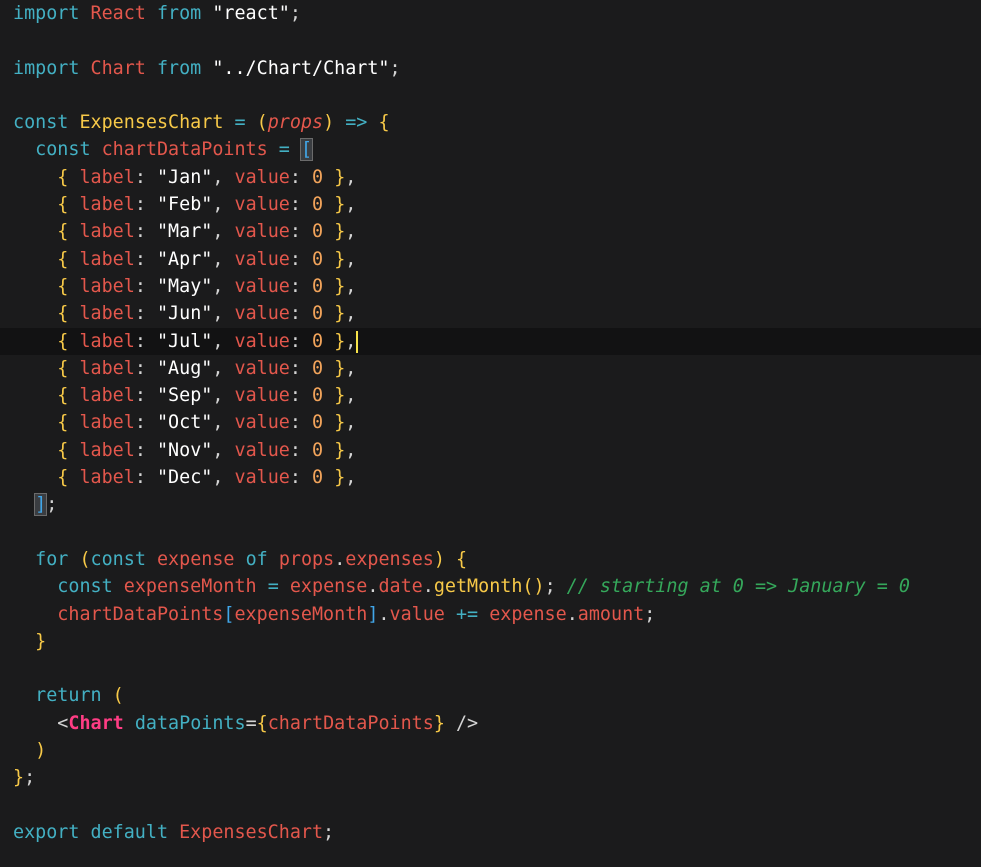 This screenshot has height=867, width=981. What do you see at coordinates (85, 559) in the screenshot?
I see `code-token: (` at bounding box center [85, 559].